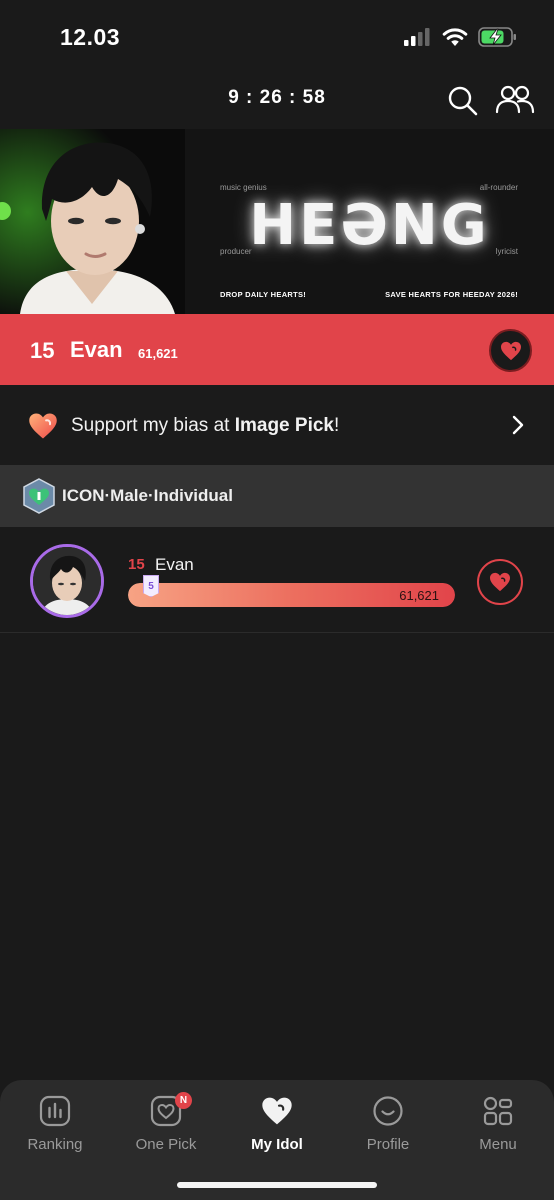  What do you see at coordinates (205, 425) in the screenshot?
I see `support-text: Support my bias at Image Pick!` at bounding box center [205, 425].